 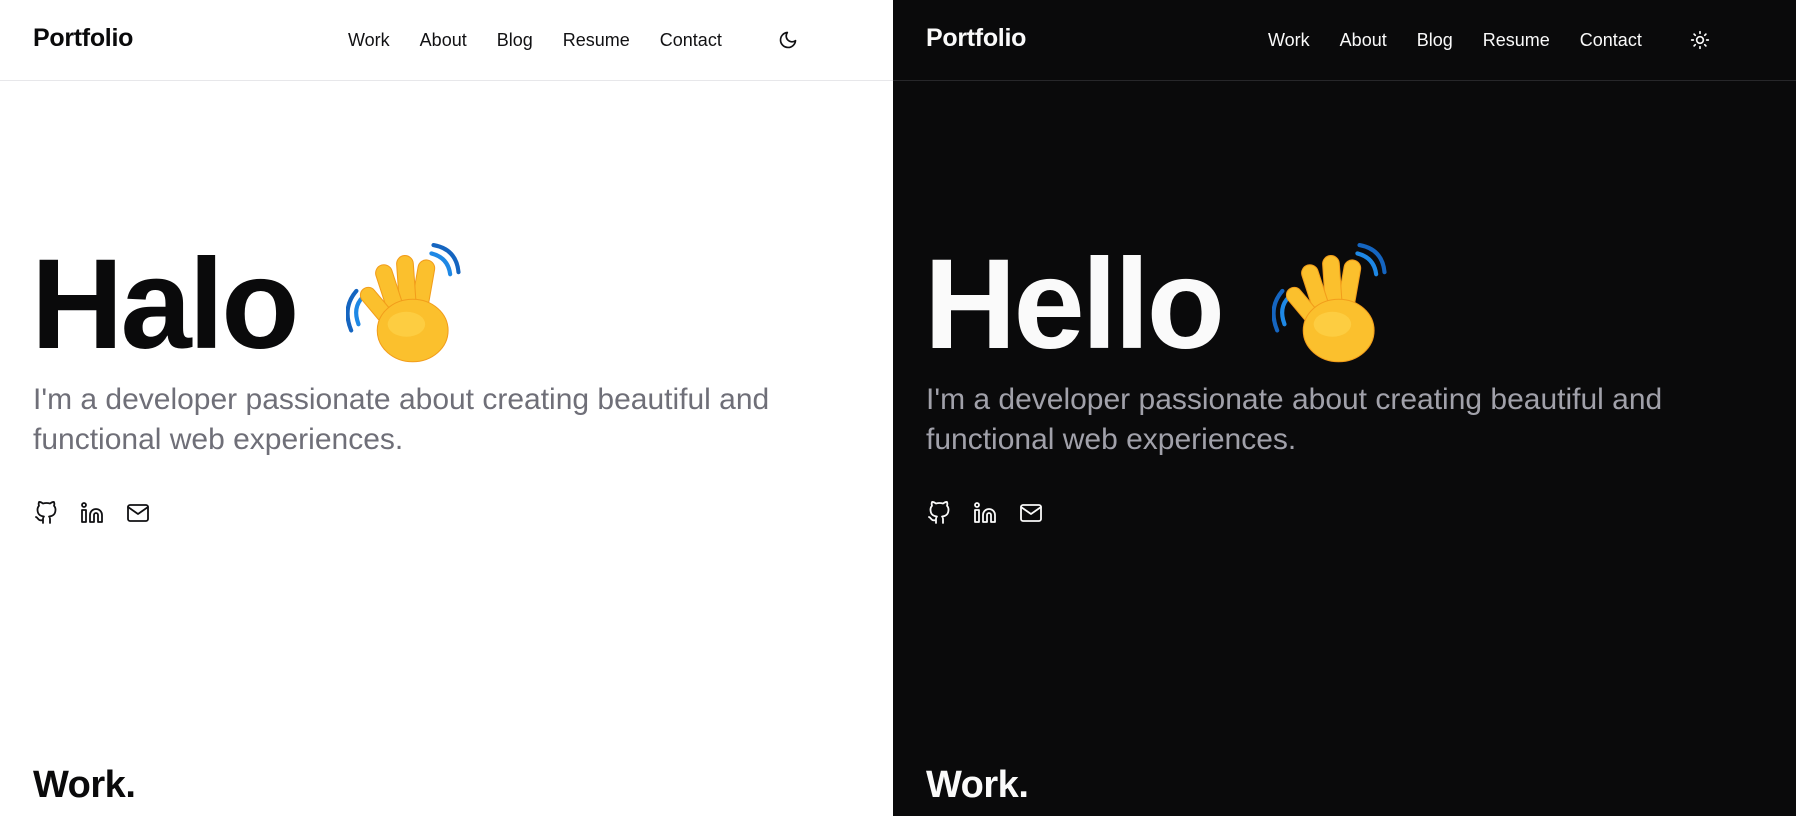 I want to click on sun-icon, so click(x=1700, y=40).